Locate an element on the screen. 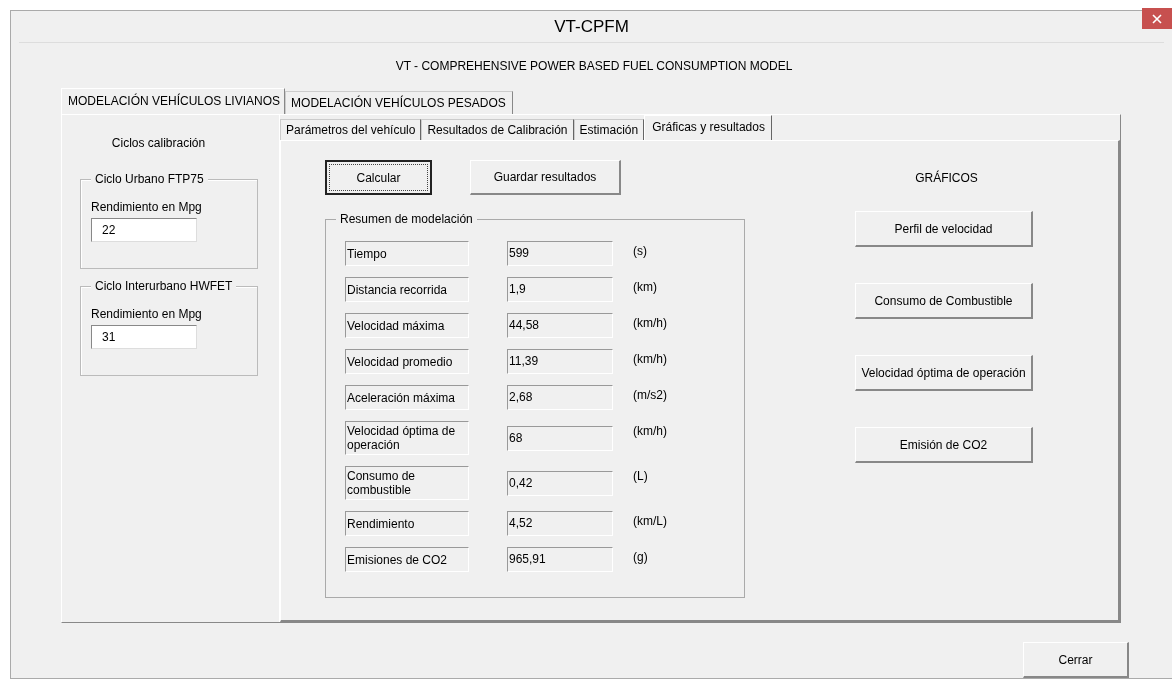 The image size is (1172, 679). chart-button: Velocidad óptima de operación is located at coordinates (944, 373).